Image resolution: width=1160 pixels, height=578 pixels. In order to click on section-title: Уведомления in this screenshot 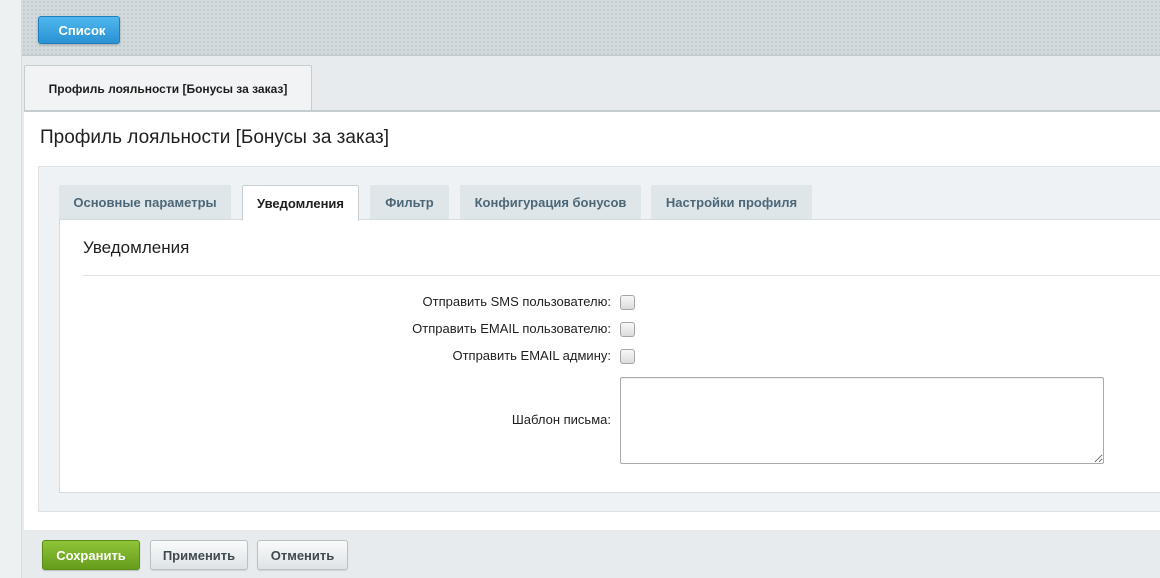, I will do `click(136, 247)`.